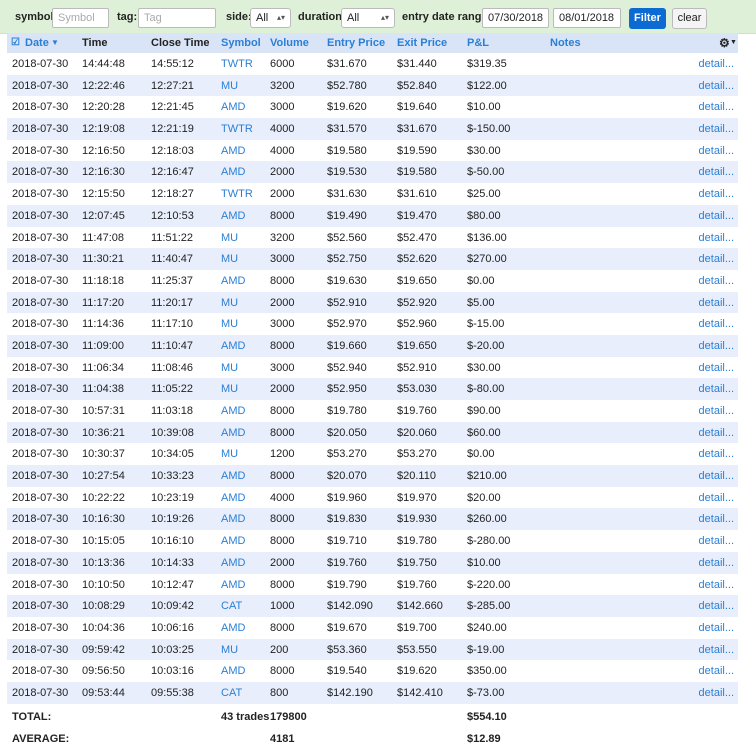 The image size is (756, 750). I want to click on column-header-exit-price: Exit Price, so click(422, 43).